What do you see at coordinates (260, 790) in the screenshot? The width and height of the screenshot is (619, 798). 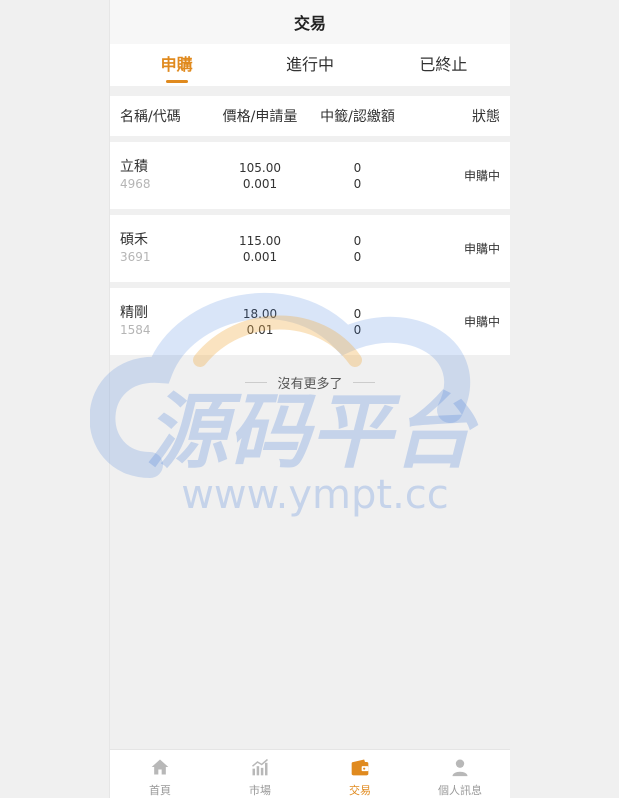 I see `tabbar-label: 市場` at bounding box center [260, 790].